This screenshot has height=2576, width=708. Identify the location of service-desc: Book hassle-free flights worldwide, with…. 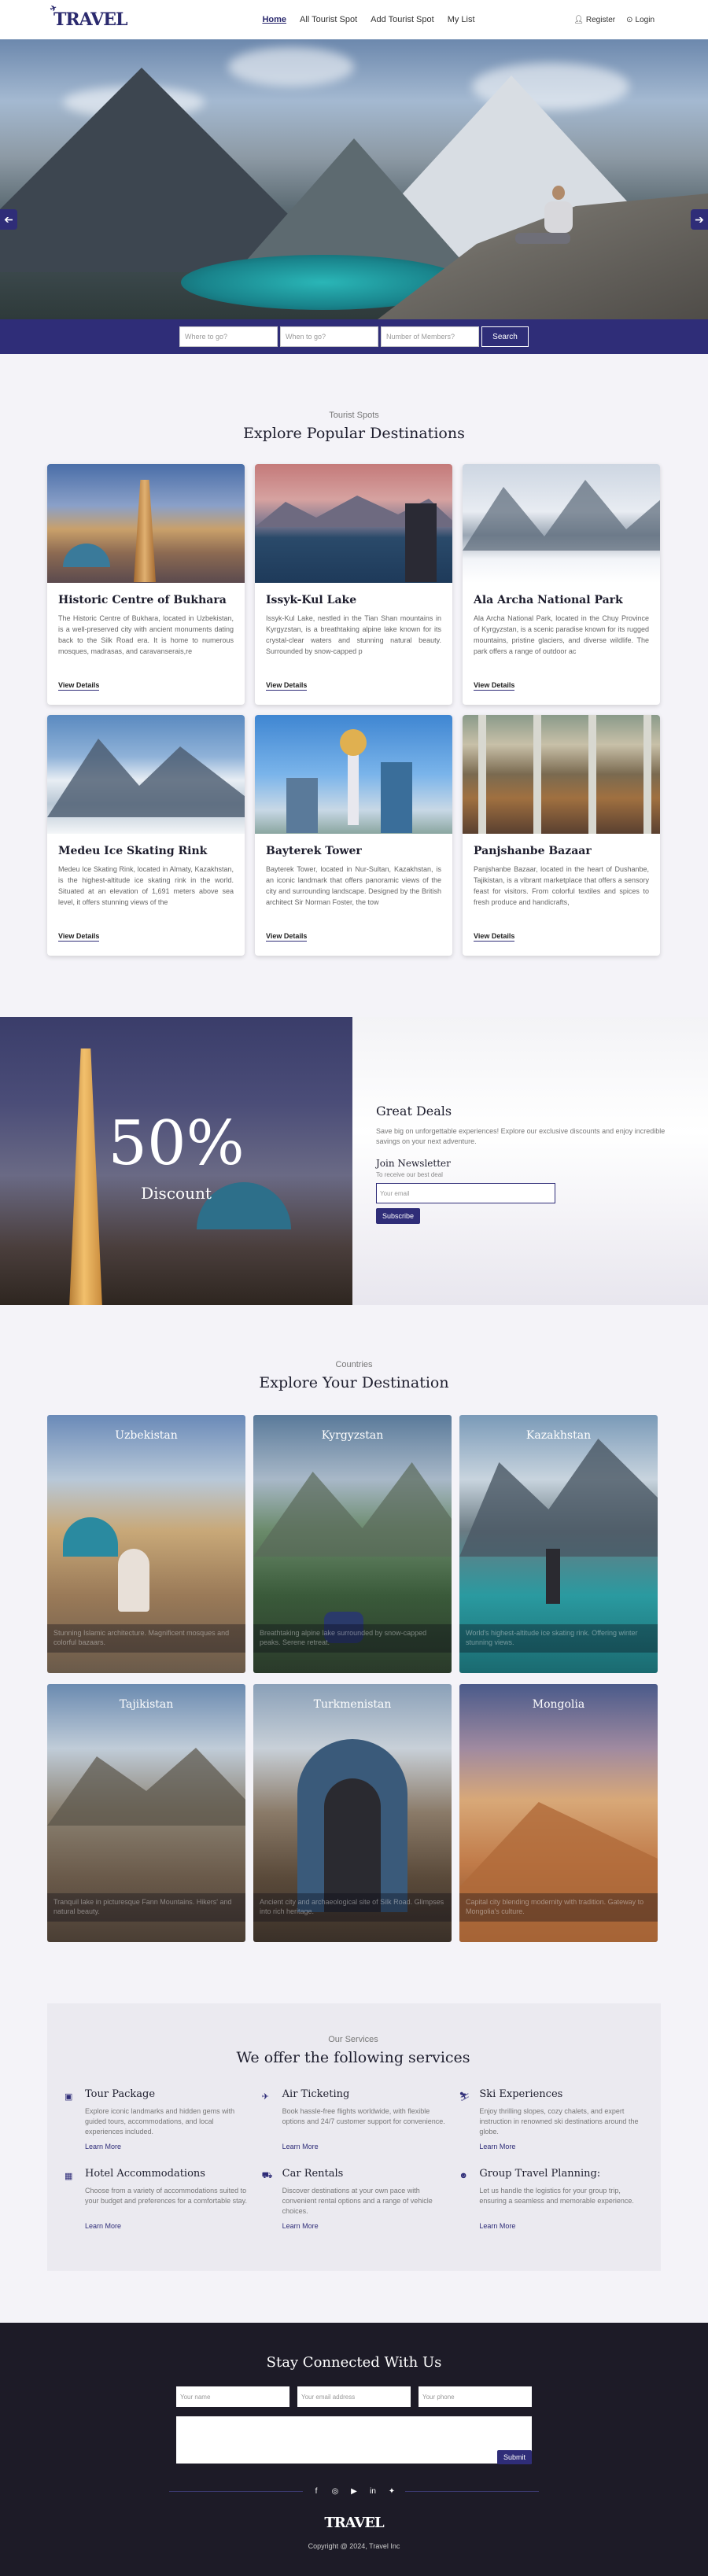
(363, 2116).